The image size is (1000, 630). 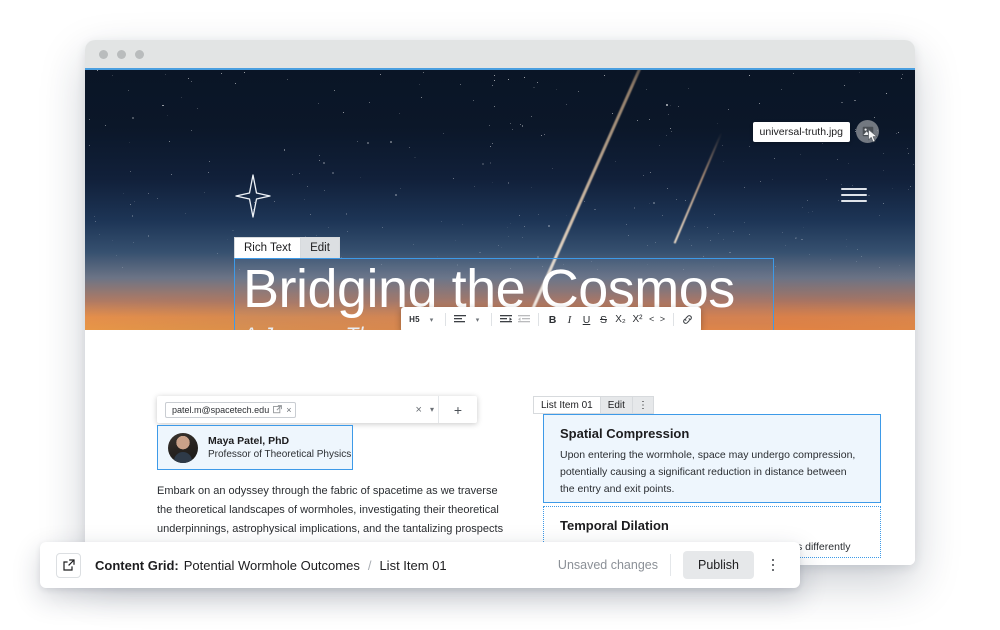 I want to click on email-chip-value: patel.m@spacetech.edu, so click(x=221, y=409).